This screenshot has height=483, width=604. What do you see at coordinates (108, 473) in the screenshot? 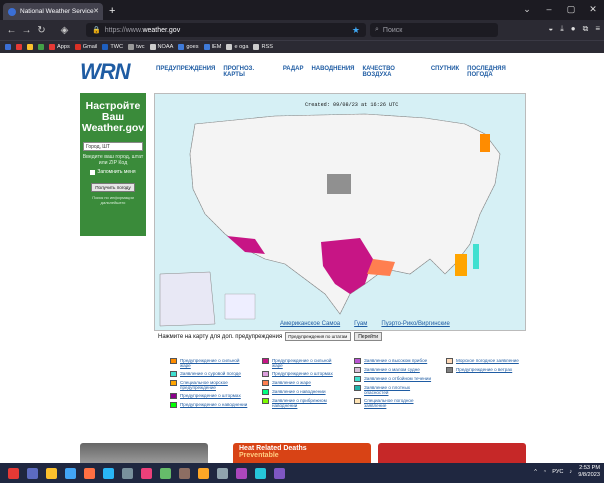
I see `telegram-icon` at bounding box center [108, 473].